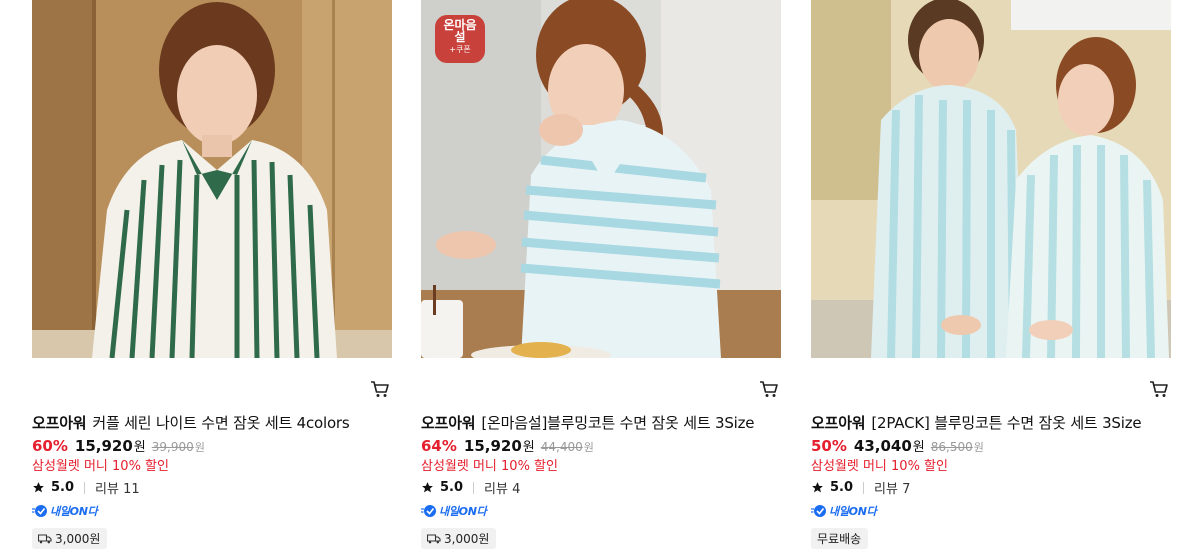 The height and width of the screenshot is (560, 1186). I want to click on product-title: 오프아워 커플 세린 나이트 수면 잠옷 세트 4colors, so click(191, 422).